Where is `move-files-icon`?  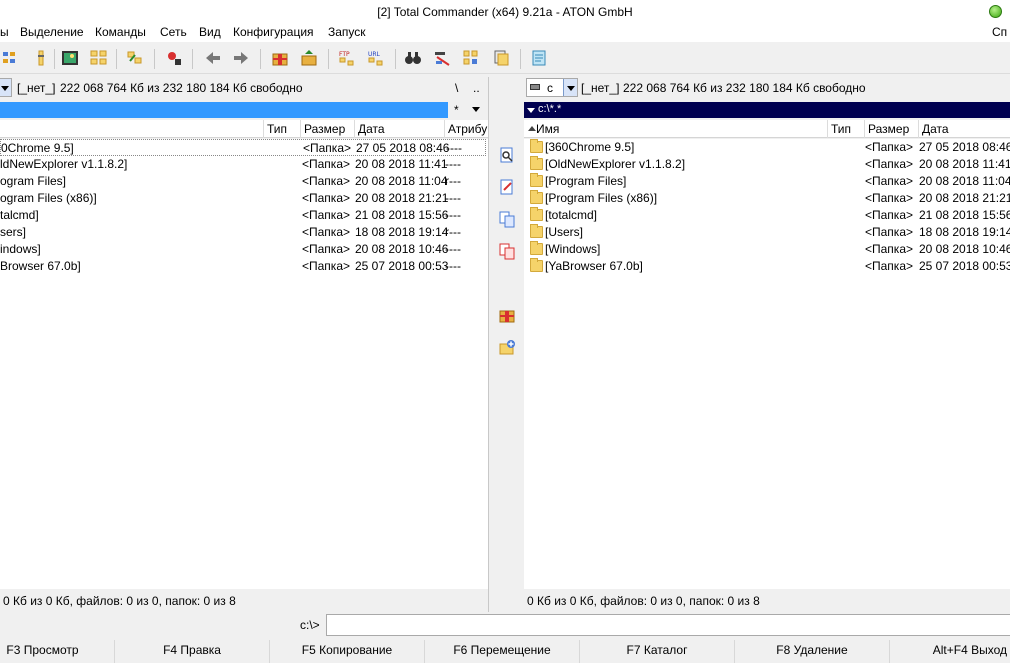
move-files-icon is located at coordinates (507, 251).